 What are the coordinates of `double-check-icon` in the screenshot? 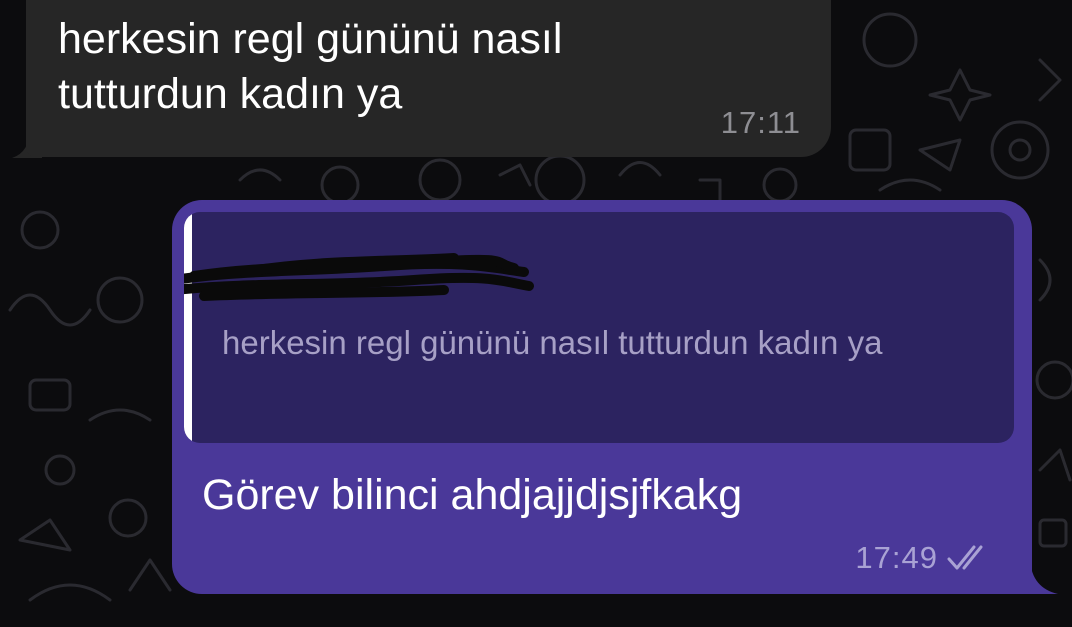 It's located at (965, 557).